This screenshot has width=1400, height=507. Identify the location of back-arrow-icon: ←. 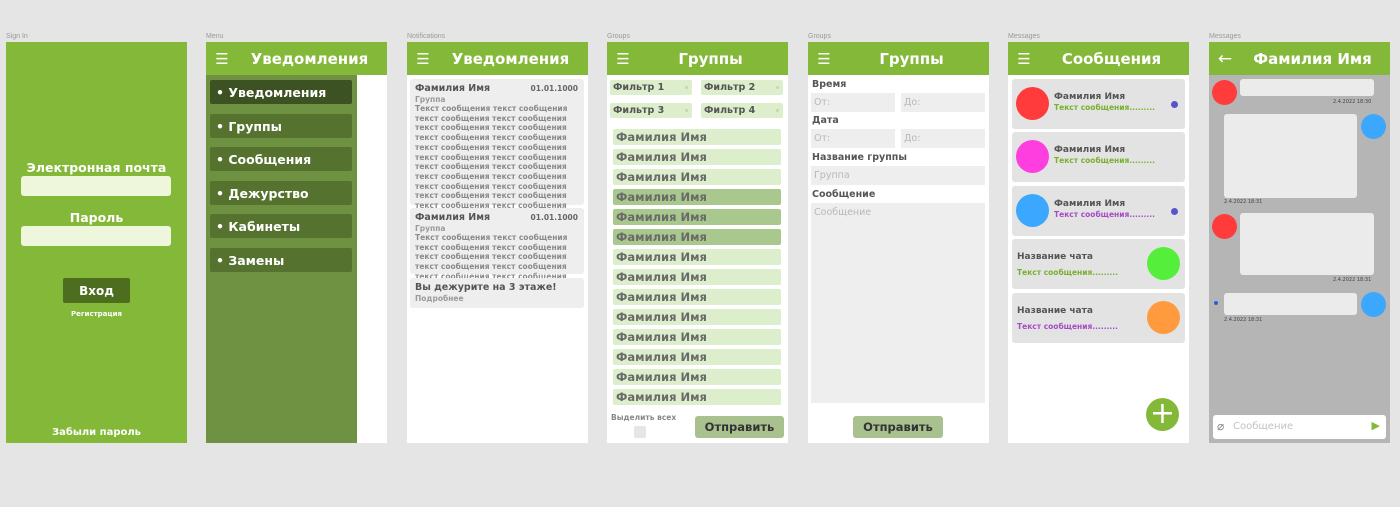
(1225, 59).